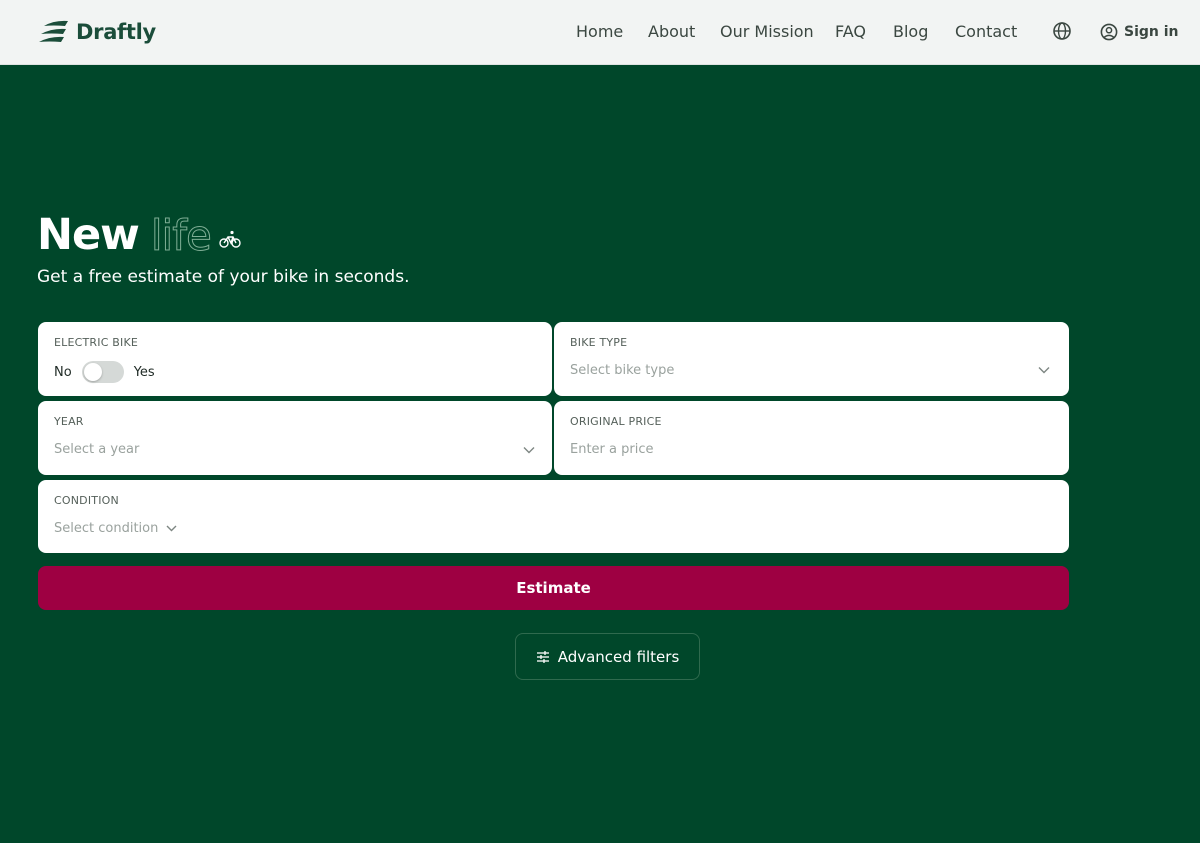 The height and width of the screenshot is (843, 1200). Describe the element at coordinates (181, 235) in the screenshot. I see `hero-title-outline: life` at that location.